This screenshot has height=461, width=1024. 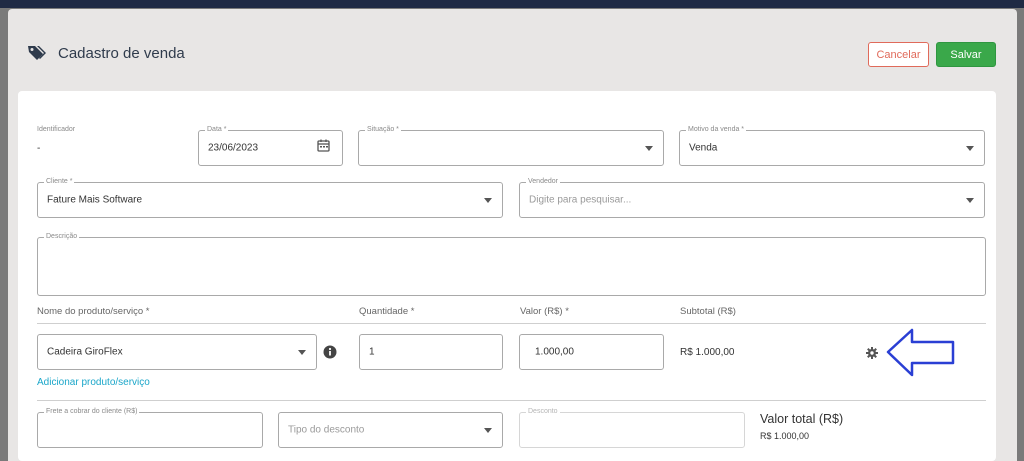 What do you see at coordinates (37, 53) in the screenshot?
I see `tag-icon` at bounding box center [37, 53].